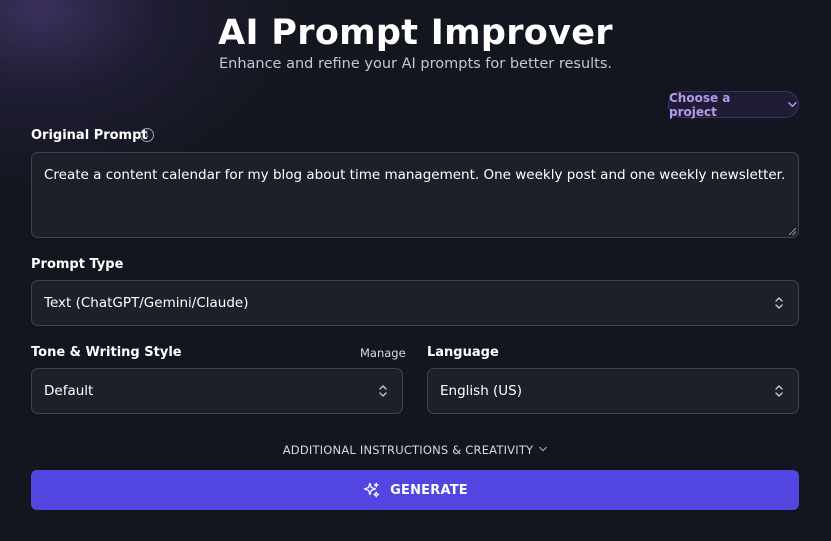  Describe the element at coordinates (429, 490) in the screenshot. I see `generate-button-label: GENERATE` at that location.